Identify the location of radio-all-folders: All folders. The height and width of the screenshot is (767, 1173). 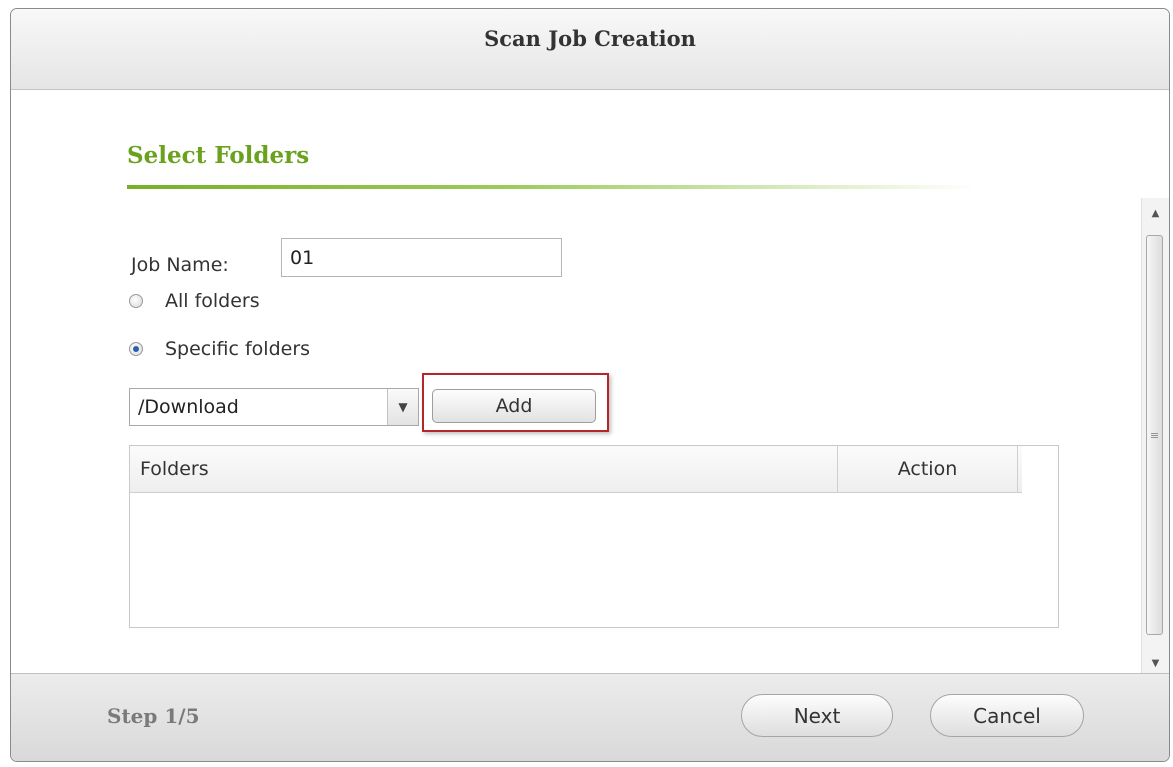
(194, 301).